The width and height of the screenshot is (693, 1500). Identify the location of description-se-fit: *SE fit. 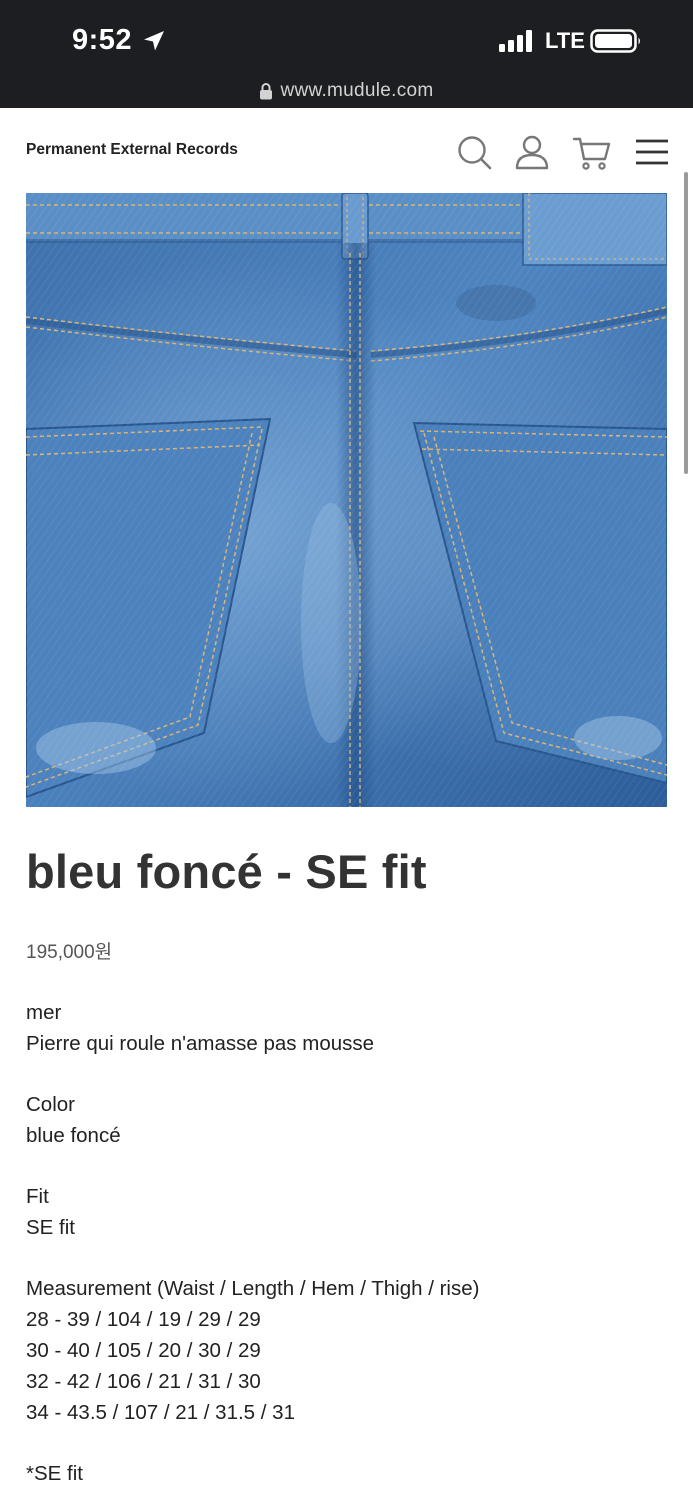
(346, 1473).